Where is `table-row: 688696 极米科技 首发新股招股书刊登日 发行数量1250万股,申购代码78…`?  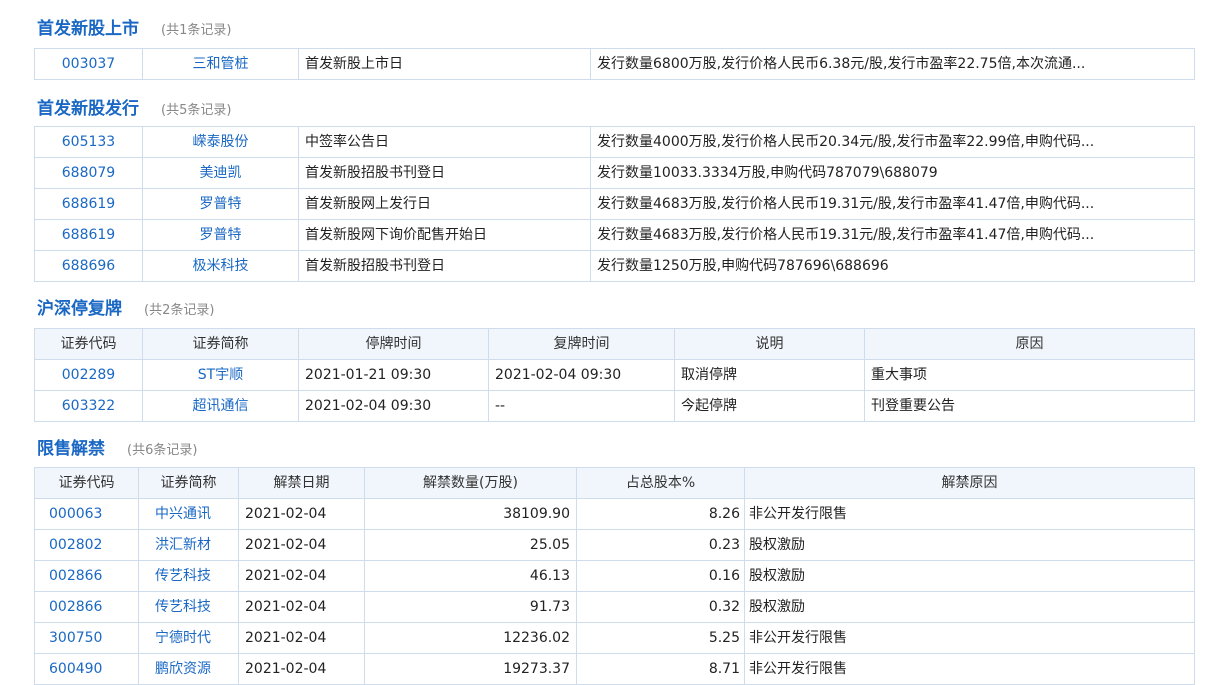 table-row: 688696 极米科技 首发新股招股书刊登日 发行数量1250万股,申购代码78… is located at coordinates (614, 266).